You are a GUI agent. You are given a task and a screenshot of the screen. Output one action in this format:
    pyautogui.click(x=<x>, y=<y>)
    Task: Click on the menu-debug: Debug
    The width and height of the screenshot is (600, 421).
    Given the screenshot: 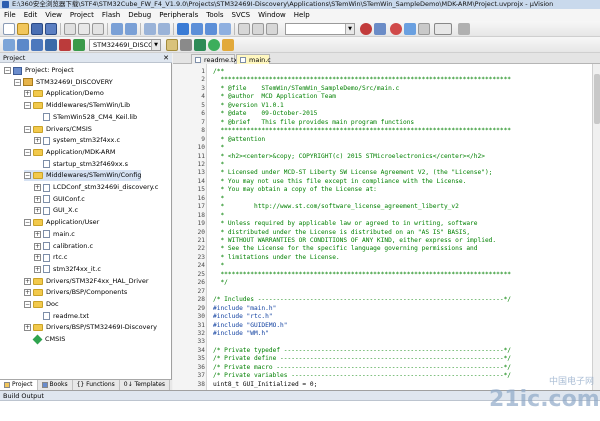 What is the action you would take?
    pyautogui.click(x=139, y=15)
    